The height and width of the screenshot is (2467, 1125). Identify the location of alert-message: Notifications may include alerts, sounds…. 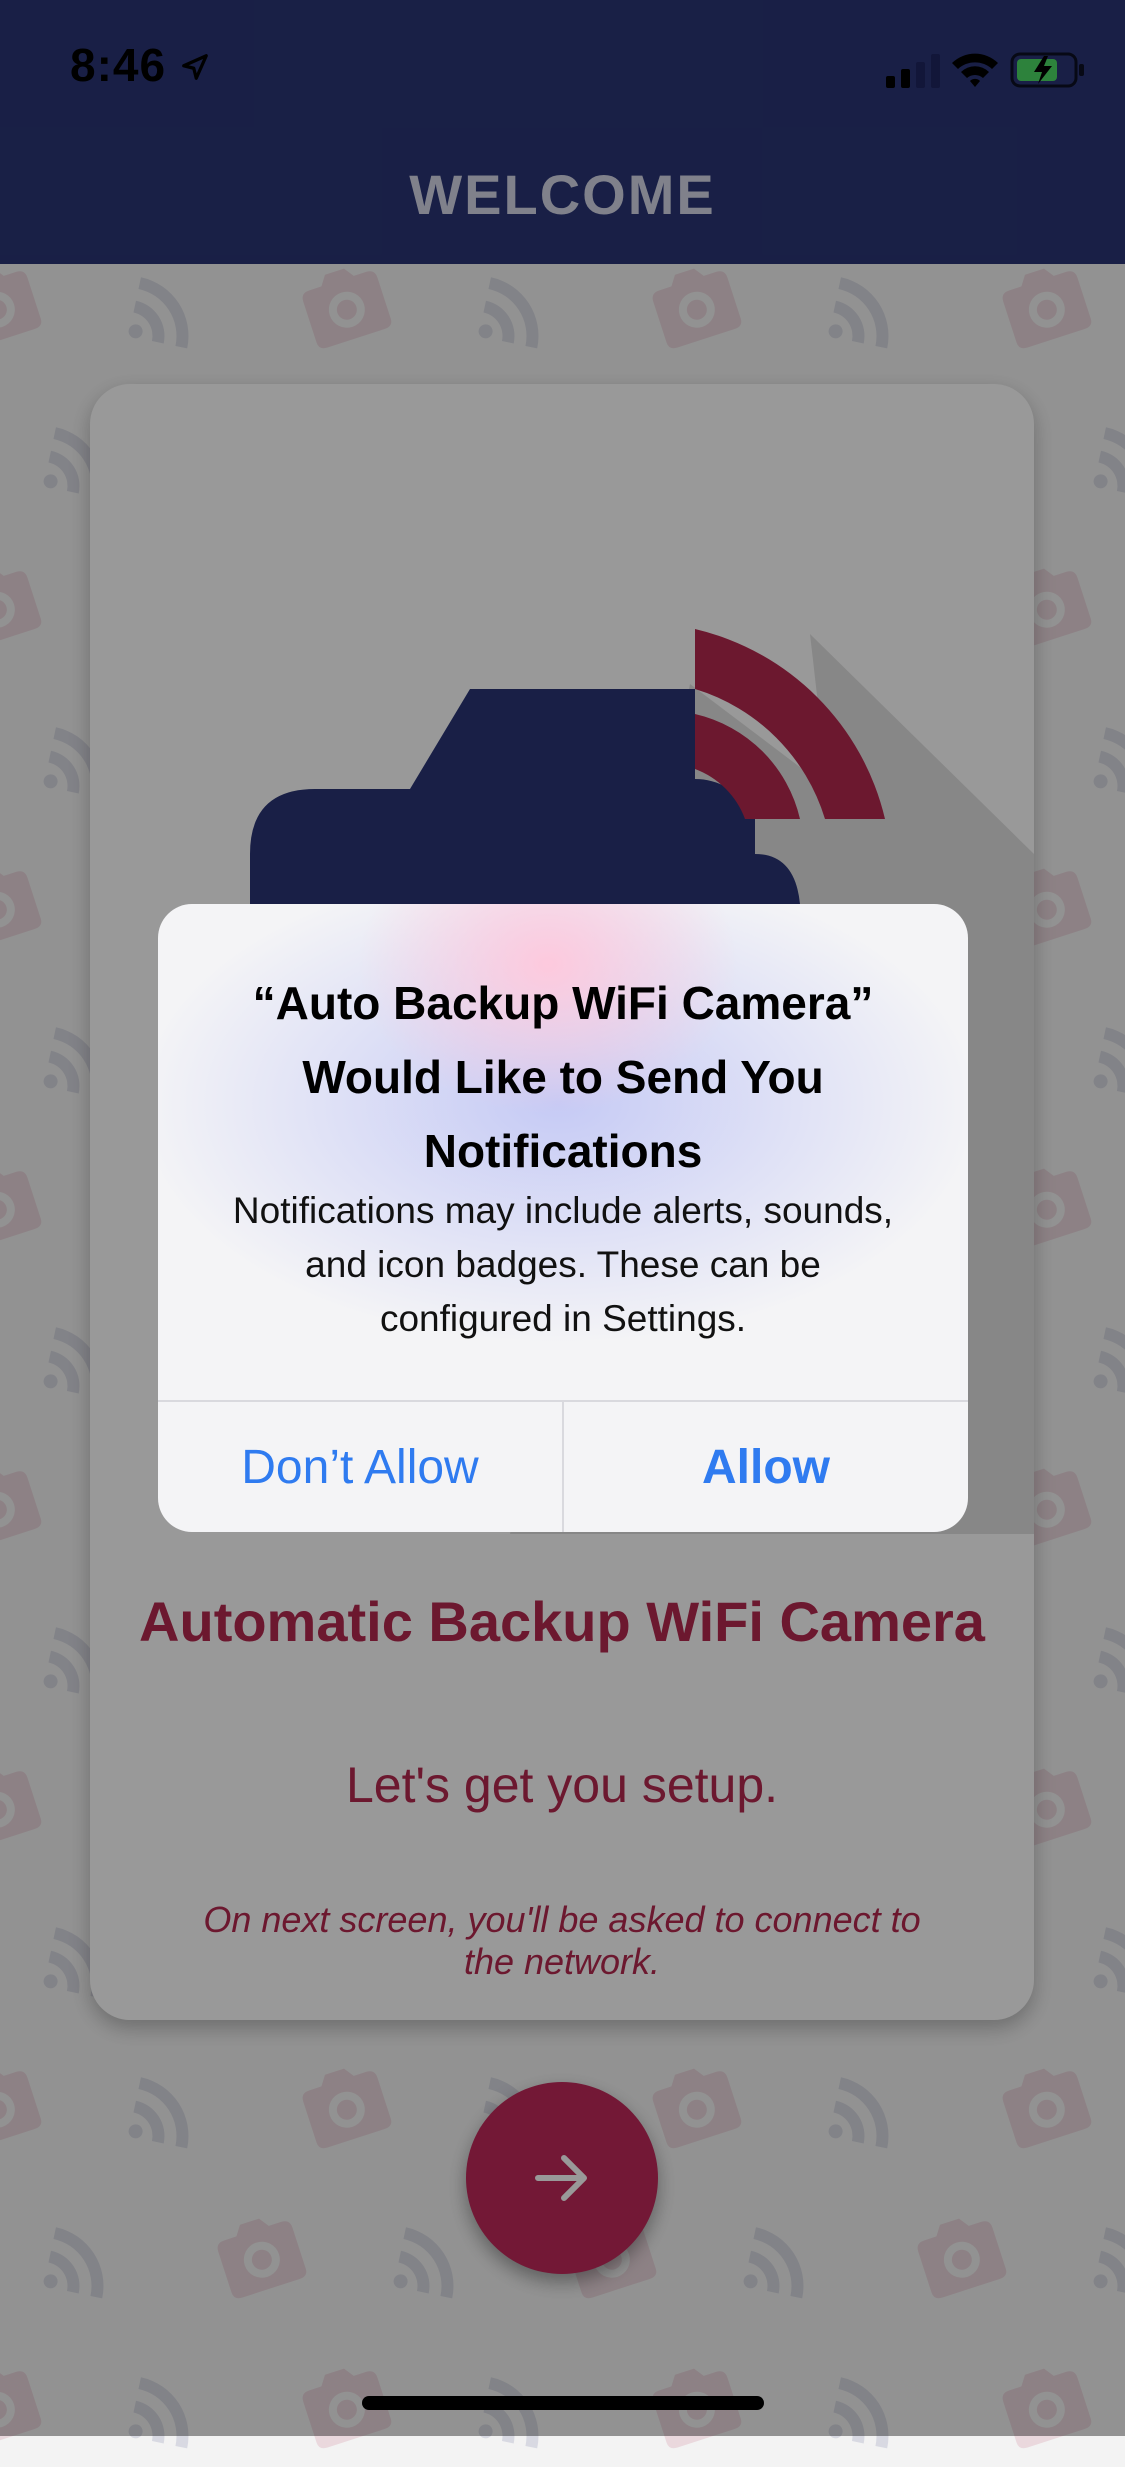
(563, 1264).